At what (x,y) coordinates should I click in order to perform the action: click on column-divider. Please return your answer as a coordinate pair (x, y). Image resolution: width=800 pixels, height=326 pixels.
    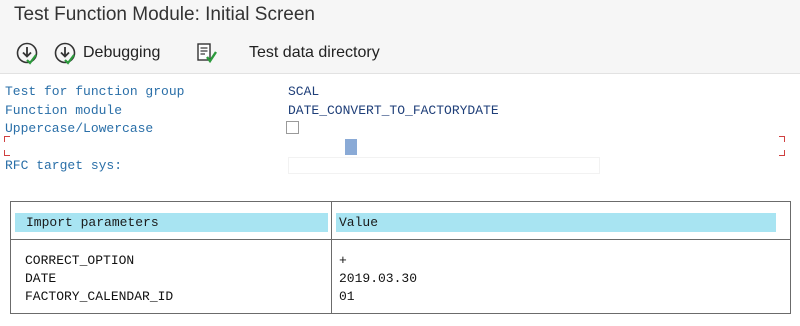
    Looking at the image, I should click on (331, 257).